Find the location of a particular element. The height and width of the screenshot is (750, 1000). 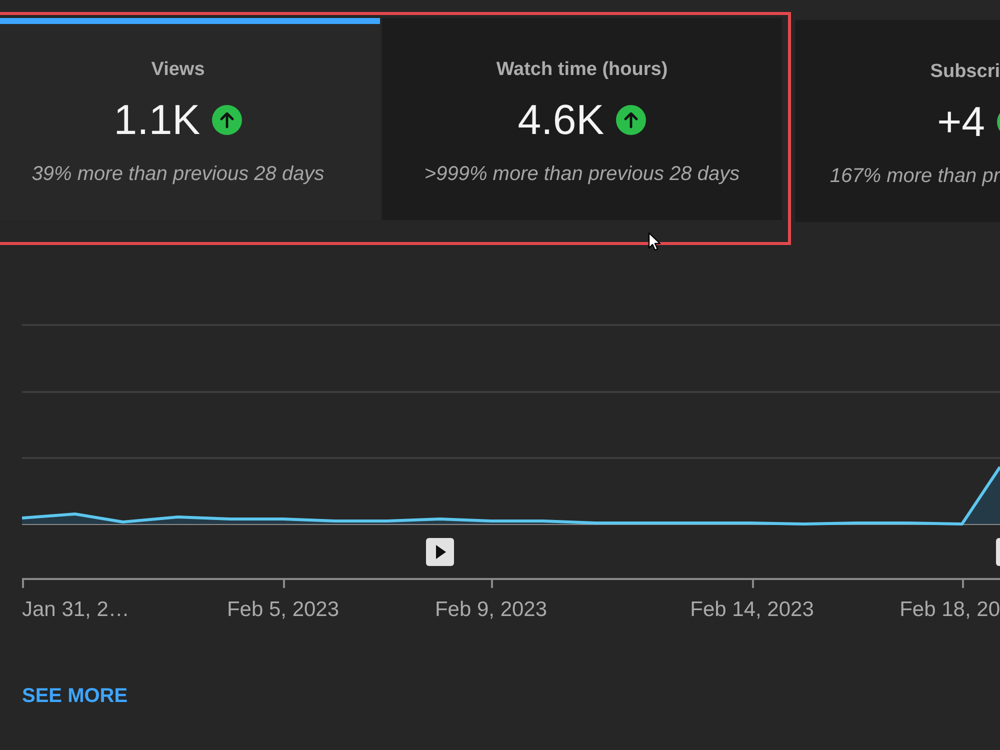

metric-value: 1.1K is located at coordinates (157, 120).